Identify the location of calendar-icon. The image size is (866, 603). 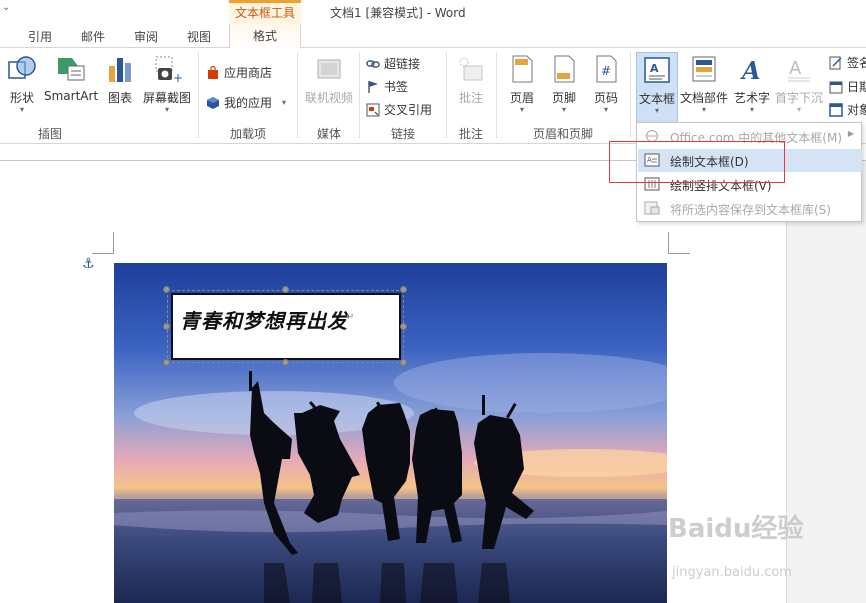
(836, 87).